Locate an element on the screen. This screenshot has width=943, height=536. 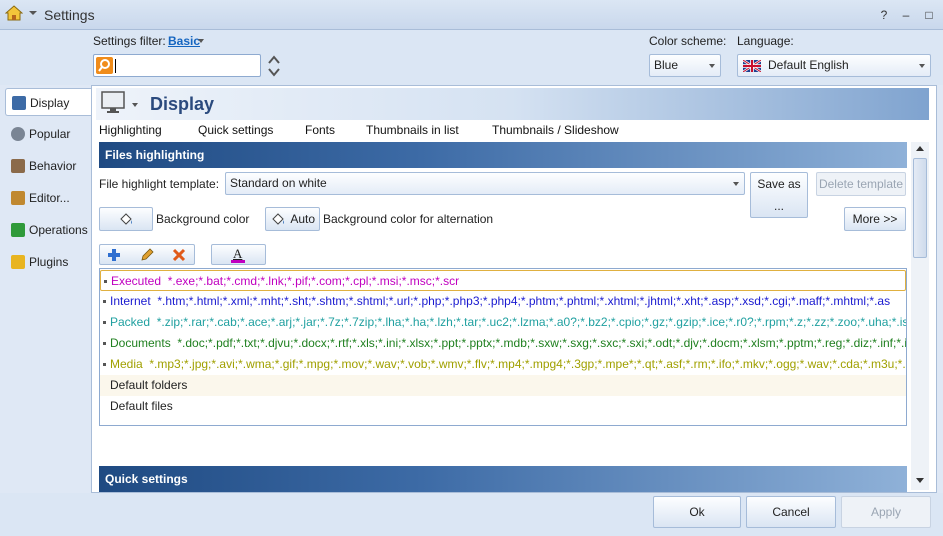
display-icon is located at coordinates (19, 103).